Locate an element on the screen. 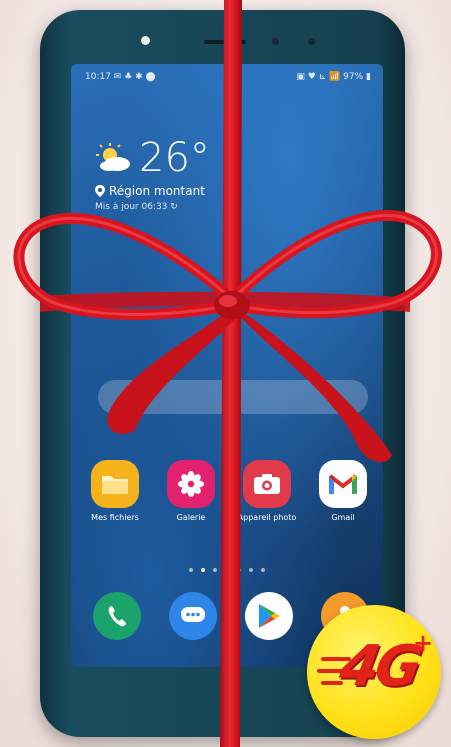  badge-plus: + is located at coordinates (423, 643).